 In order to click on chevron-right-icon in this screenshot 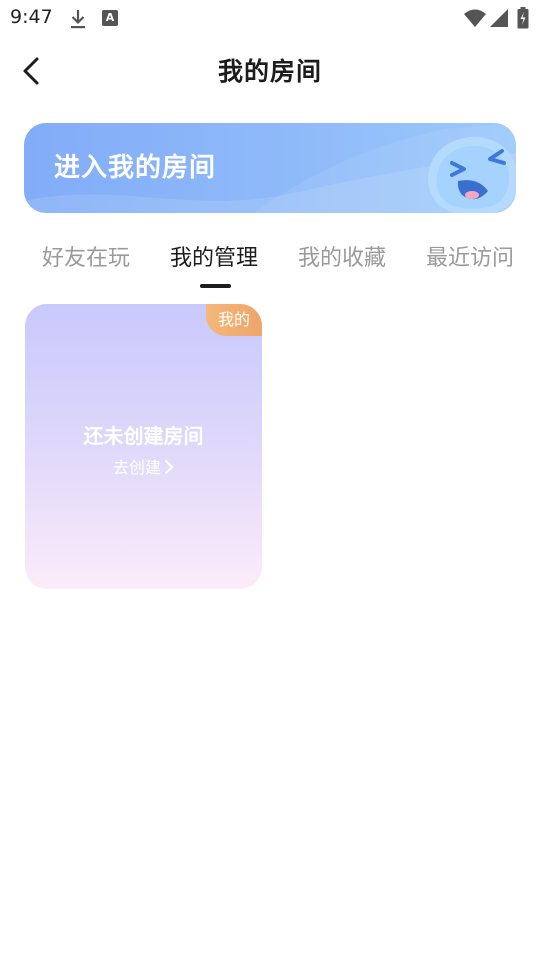, I will do `click(169, 467)`.